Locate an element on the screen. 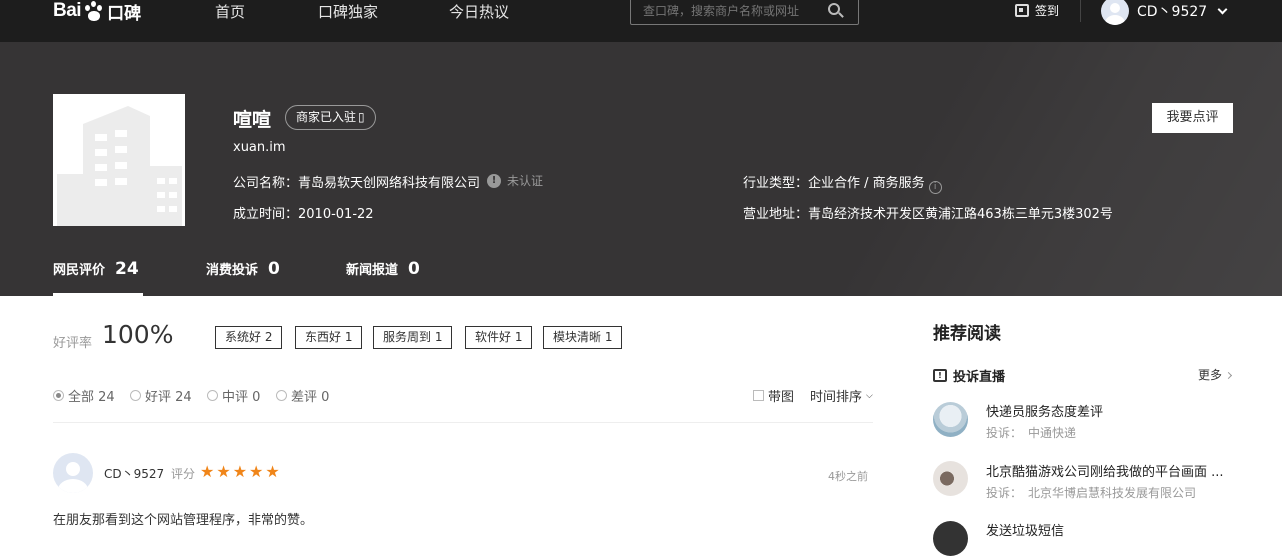  user-menu: CD丶9527 is located at coordinates (1164, 12).